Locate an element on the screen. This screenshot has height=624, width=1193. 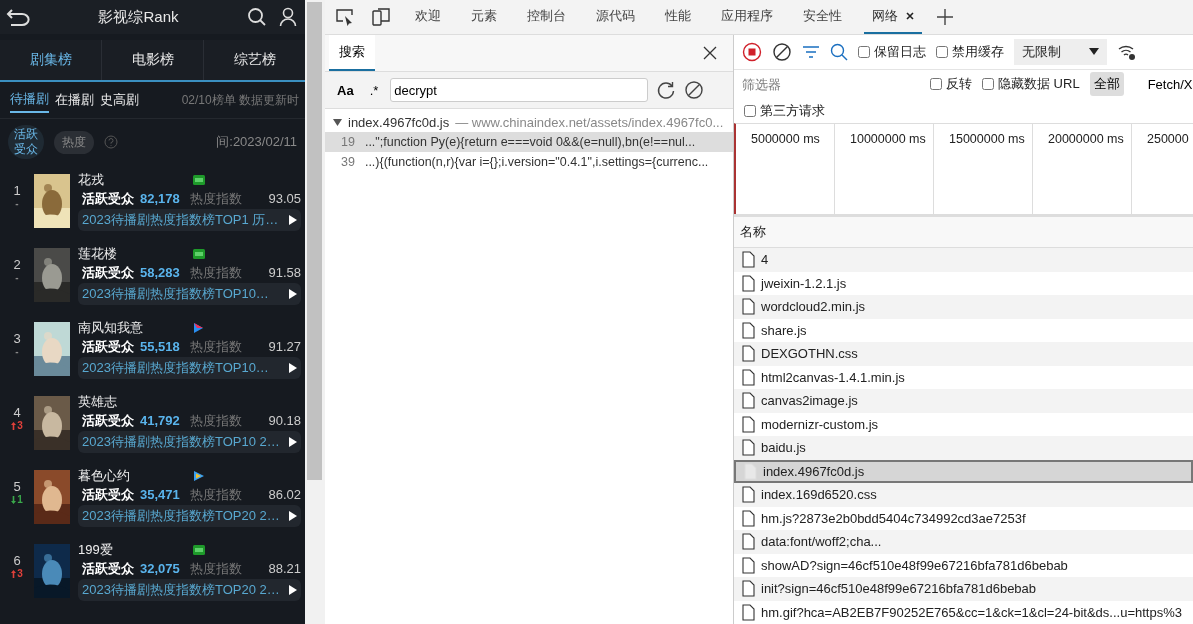
devtools-tab: 控制台 is located at coordinates (546, 17).